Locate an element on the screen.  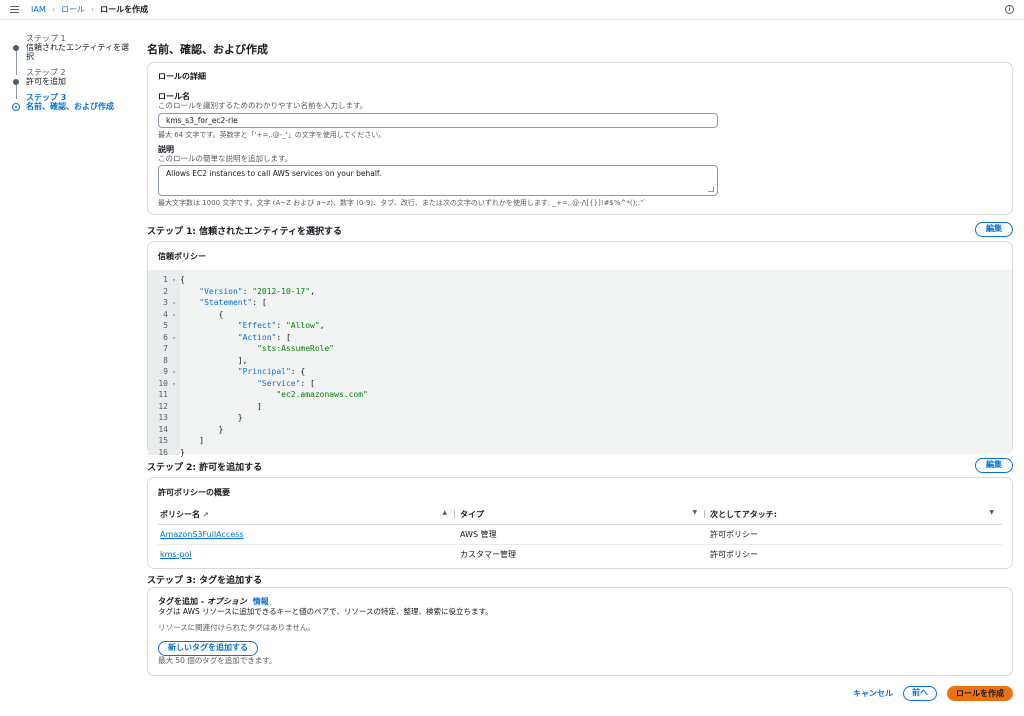
cancel-button: キャンセル is located at coordinates (873, 693).